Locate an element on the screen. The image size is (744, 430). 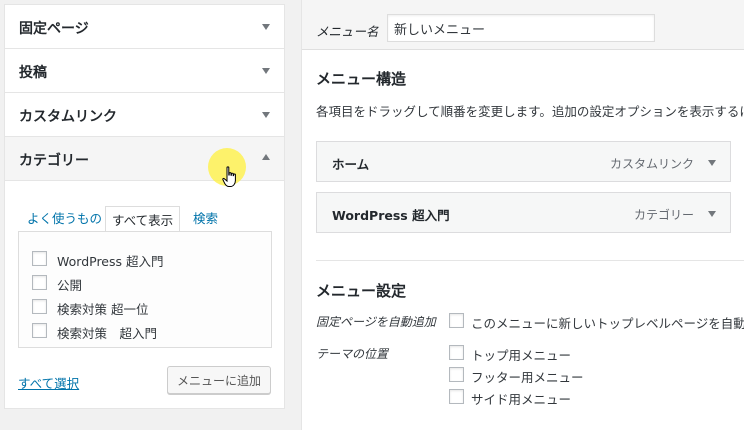
accordion-pages-label: 固定ページ is located at coordinates (54, 29).